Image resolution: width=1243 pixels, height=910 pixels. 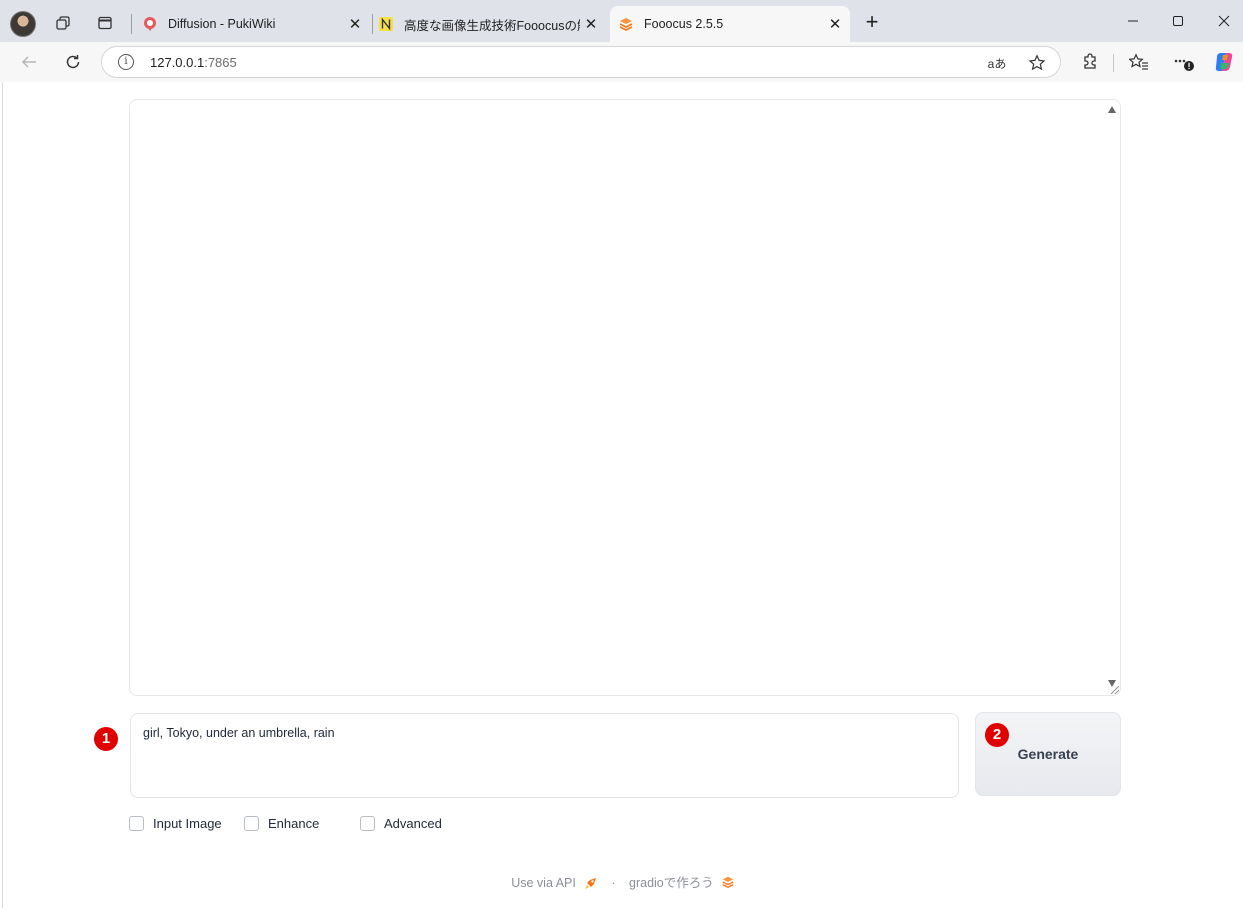 I want to click on gradio-link: gradioで作ろう, so click(x=682, y=881).